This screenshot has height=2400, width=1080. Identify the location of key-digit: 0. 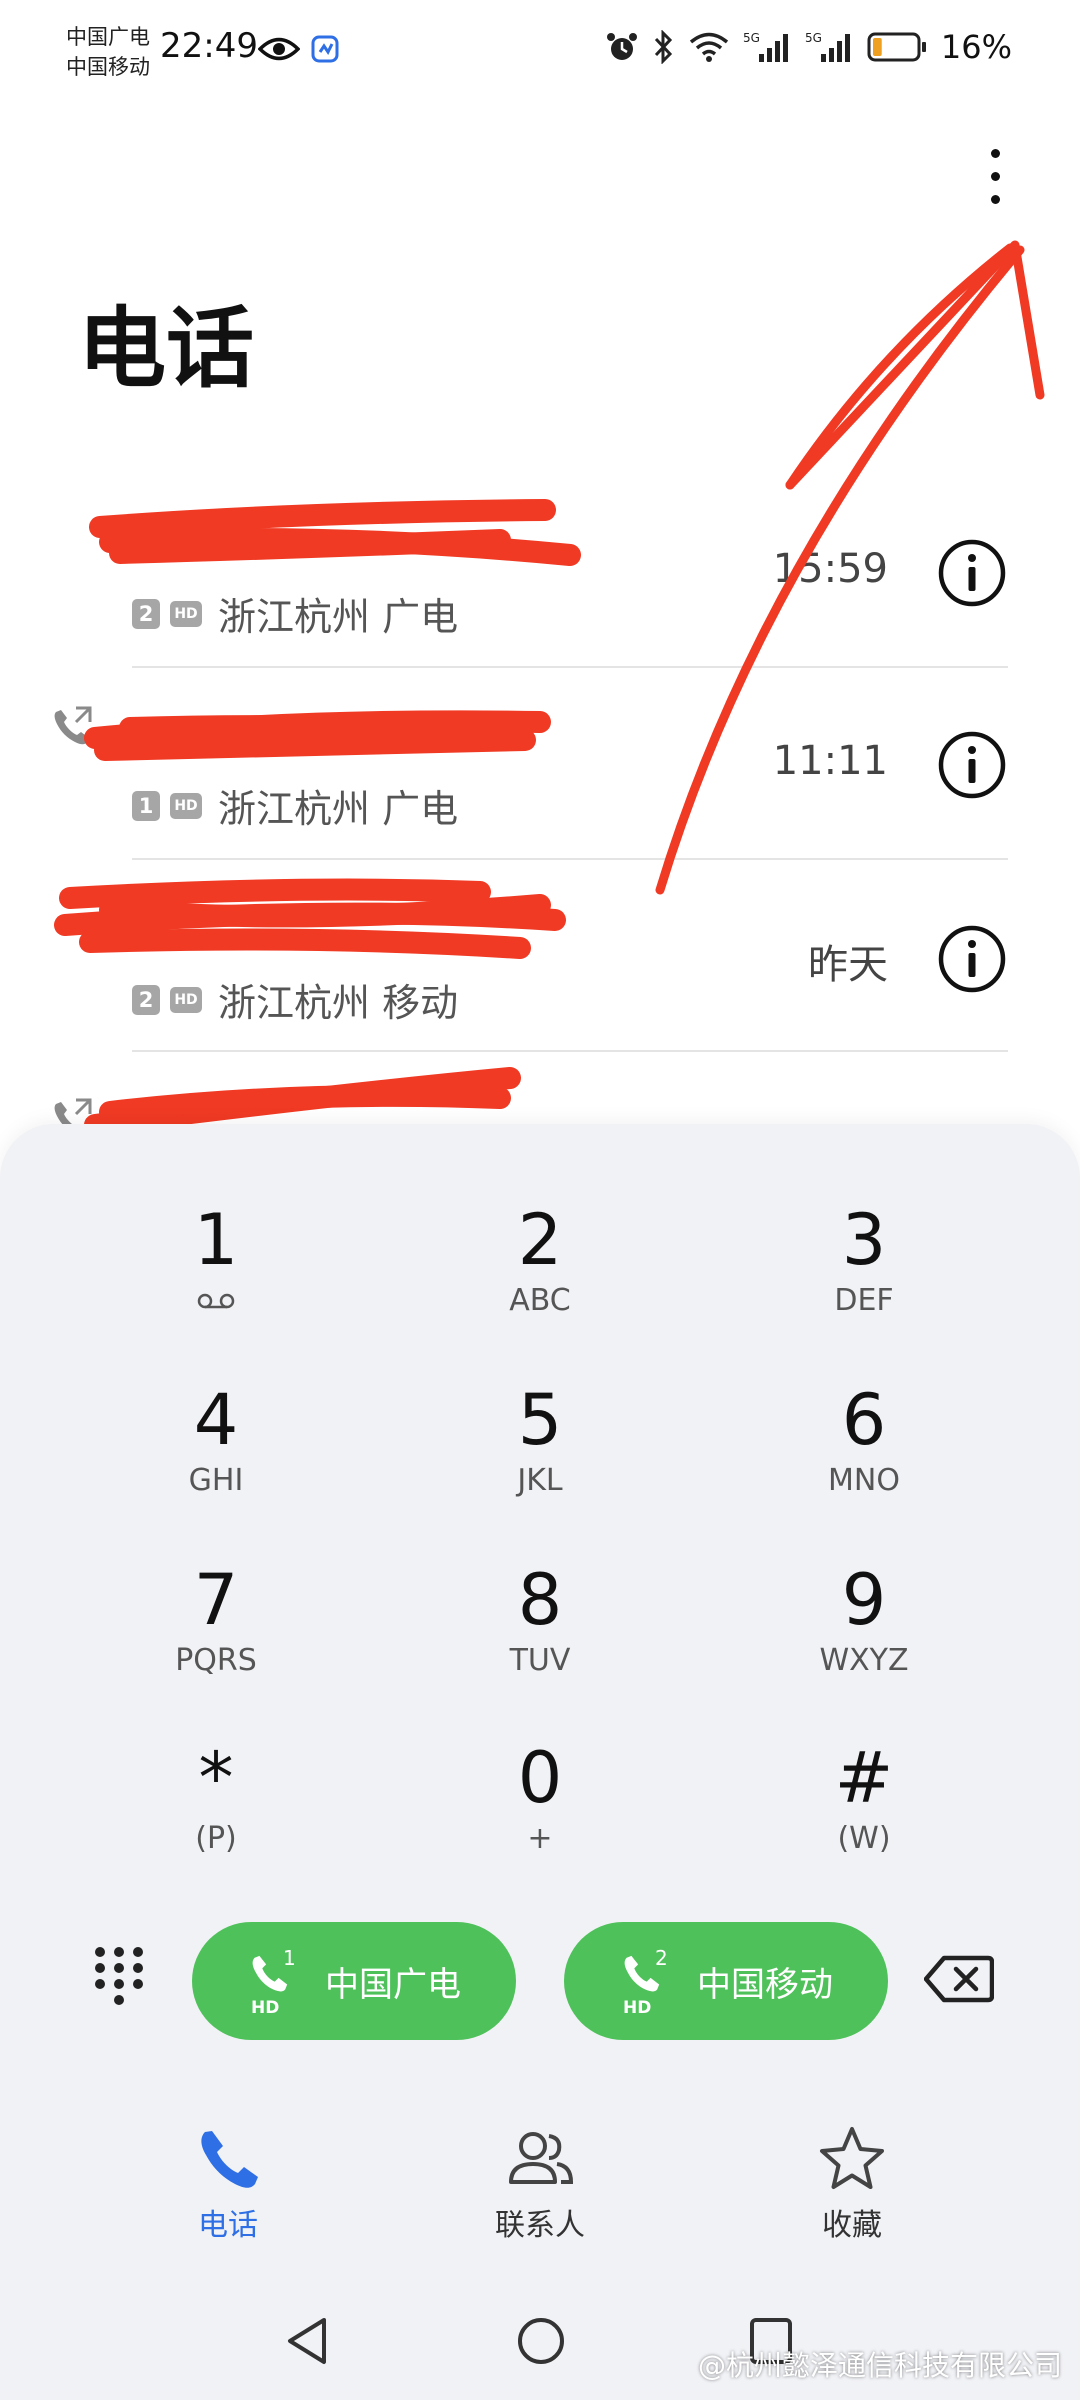
(540, 1778).